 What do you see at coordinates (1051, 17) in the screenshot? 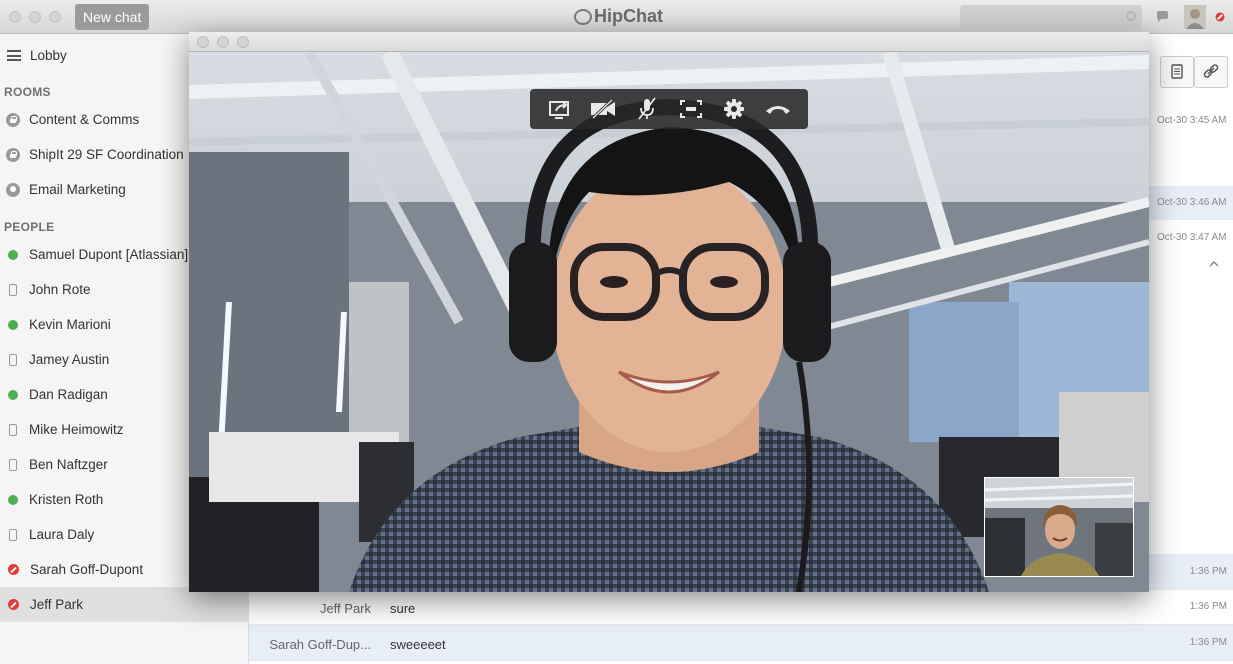
I see `search-input` at bounding box center [1051, 17].